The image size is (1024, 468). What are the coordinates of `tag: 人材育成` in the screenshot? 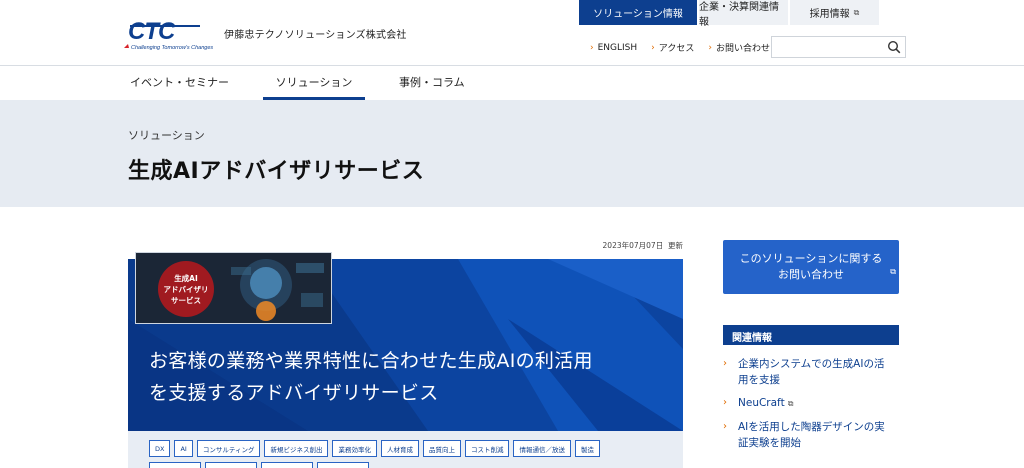 It's located at (399, 448).